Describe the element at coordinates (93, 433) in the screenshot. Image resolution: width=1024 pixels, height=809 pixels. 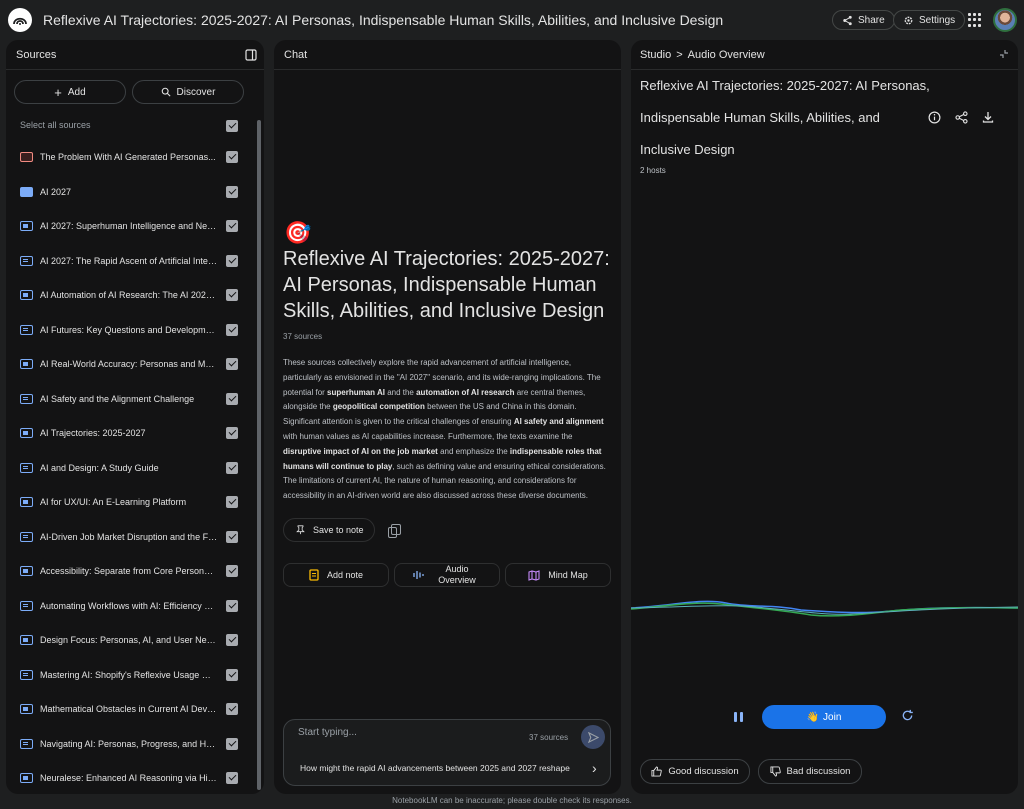
I see `source-item-label: AI Trajectories: 2025-2027` at that location.